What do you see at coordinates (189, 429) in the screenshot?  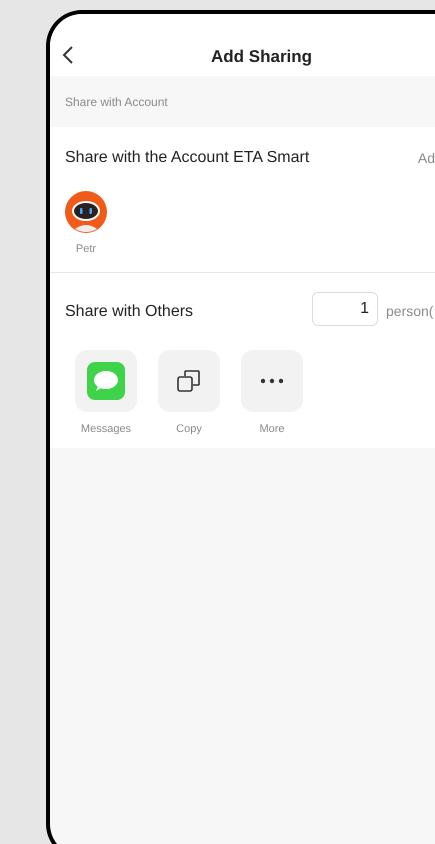 I see `share-option-label: Copy` at bounding box center [189, 429].